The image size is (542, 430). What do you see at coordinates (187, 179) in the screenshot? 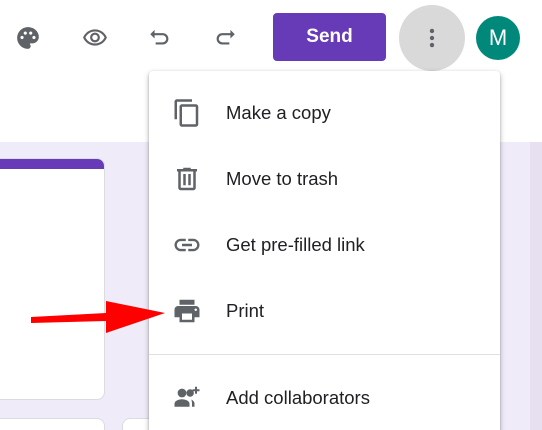
I see `trash-icon` at bounding box center [187, 179].